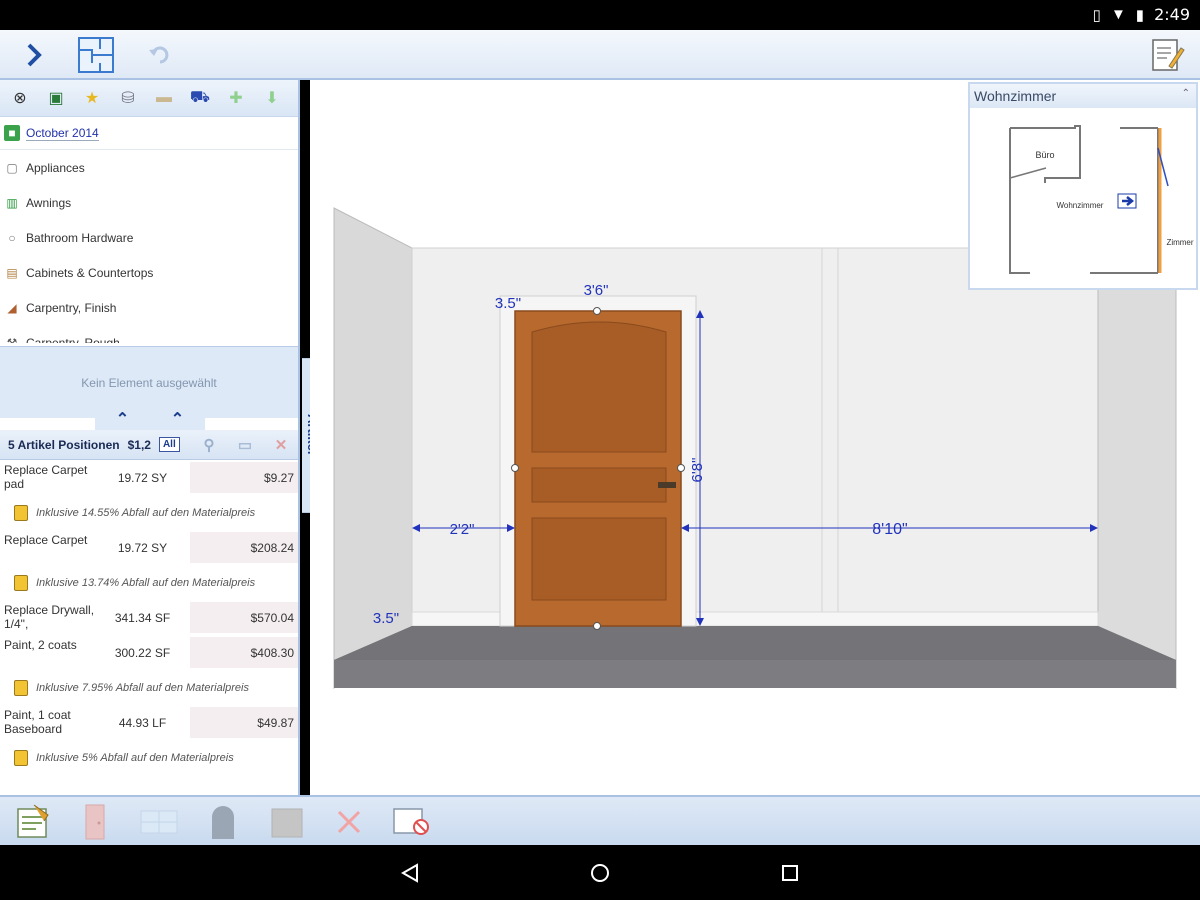  I want to click on category-item: ▤ Cabinets & Countertops, so click(149, 272).